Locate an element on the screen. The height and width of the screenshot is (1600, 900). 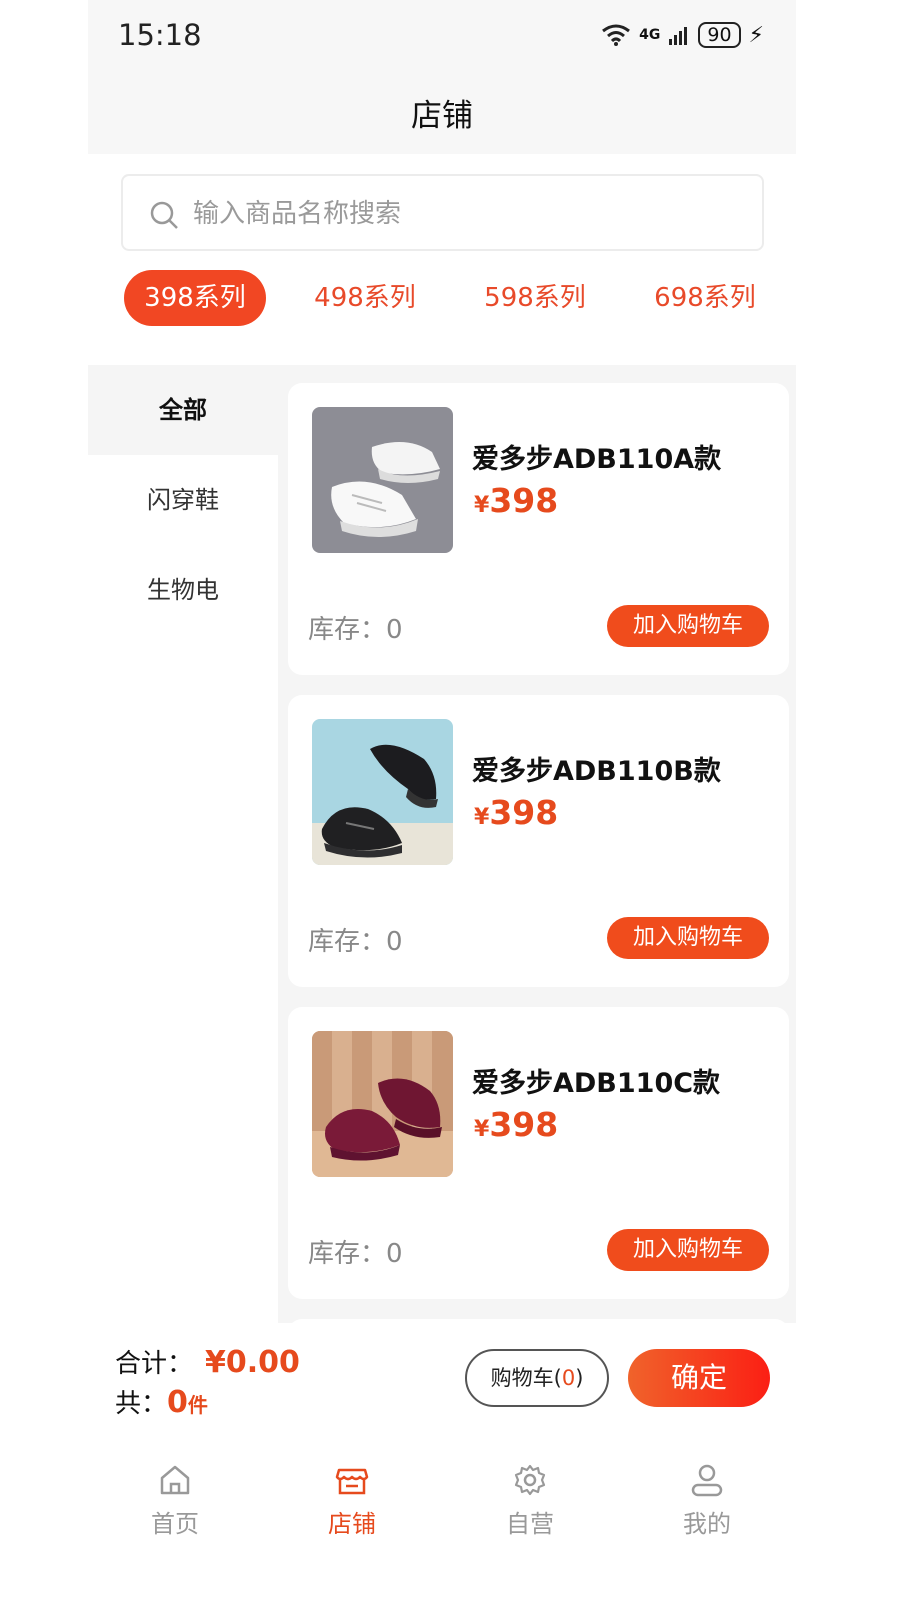
status-time: 15:18 is located at coordinates (160, 35).